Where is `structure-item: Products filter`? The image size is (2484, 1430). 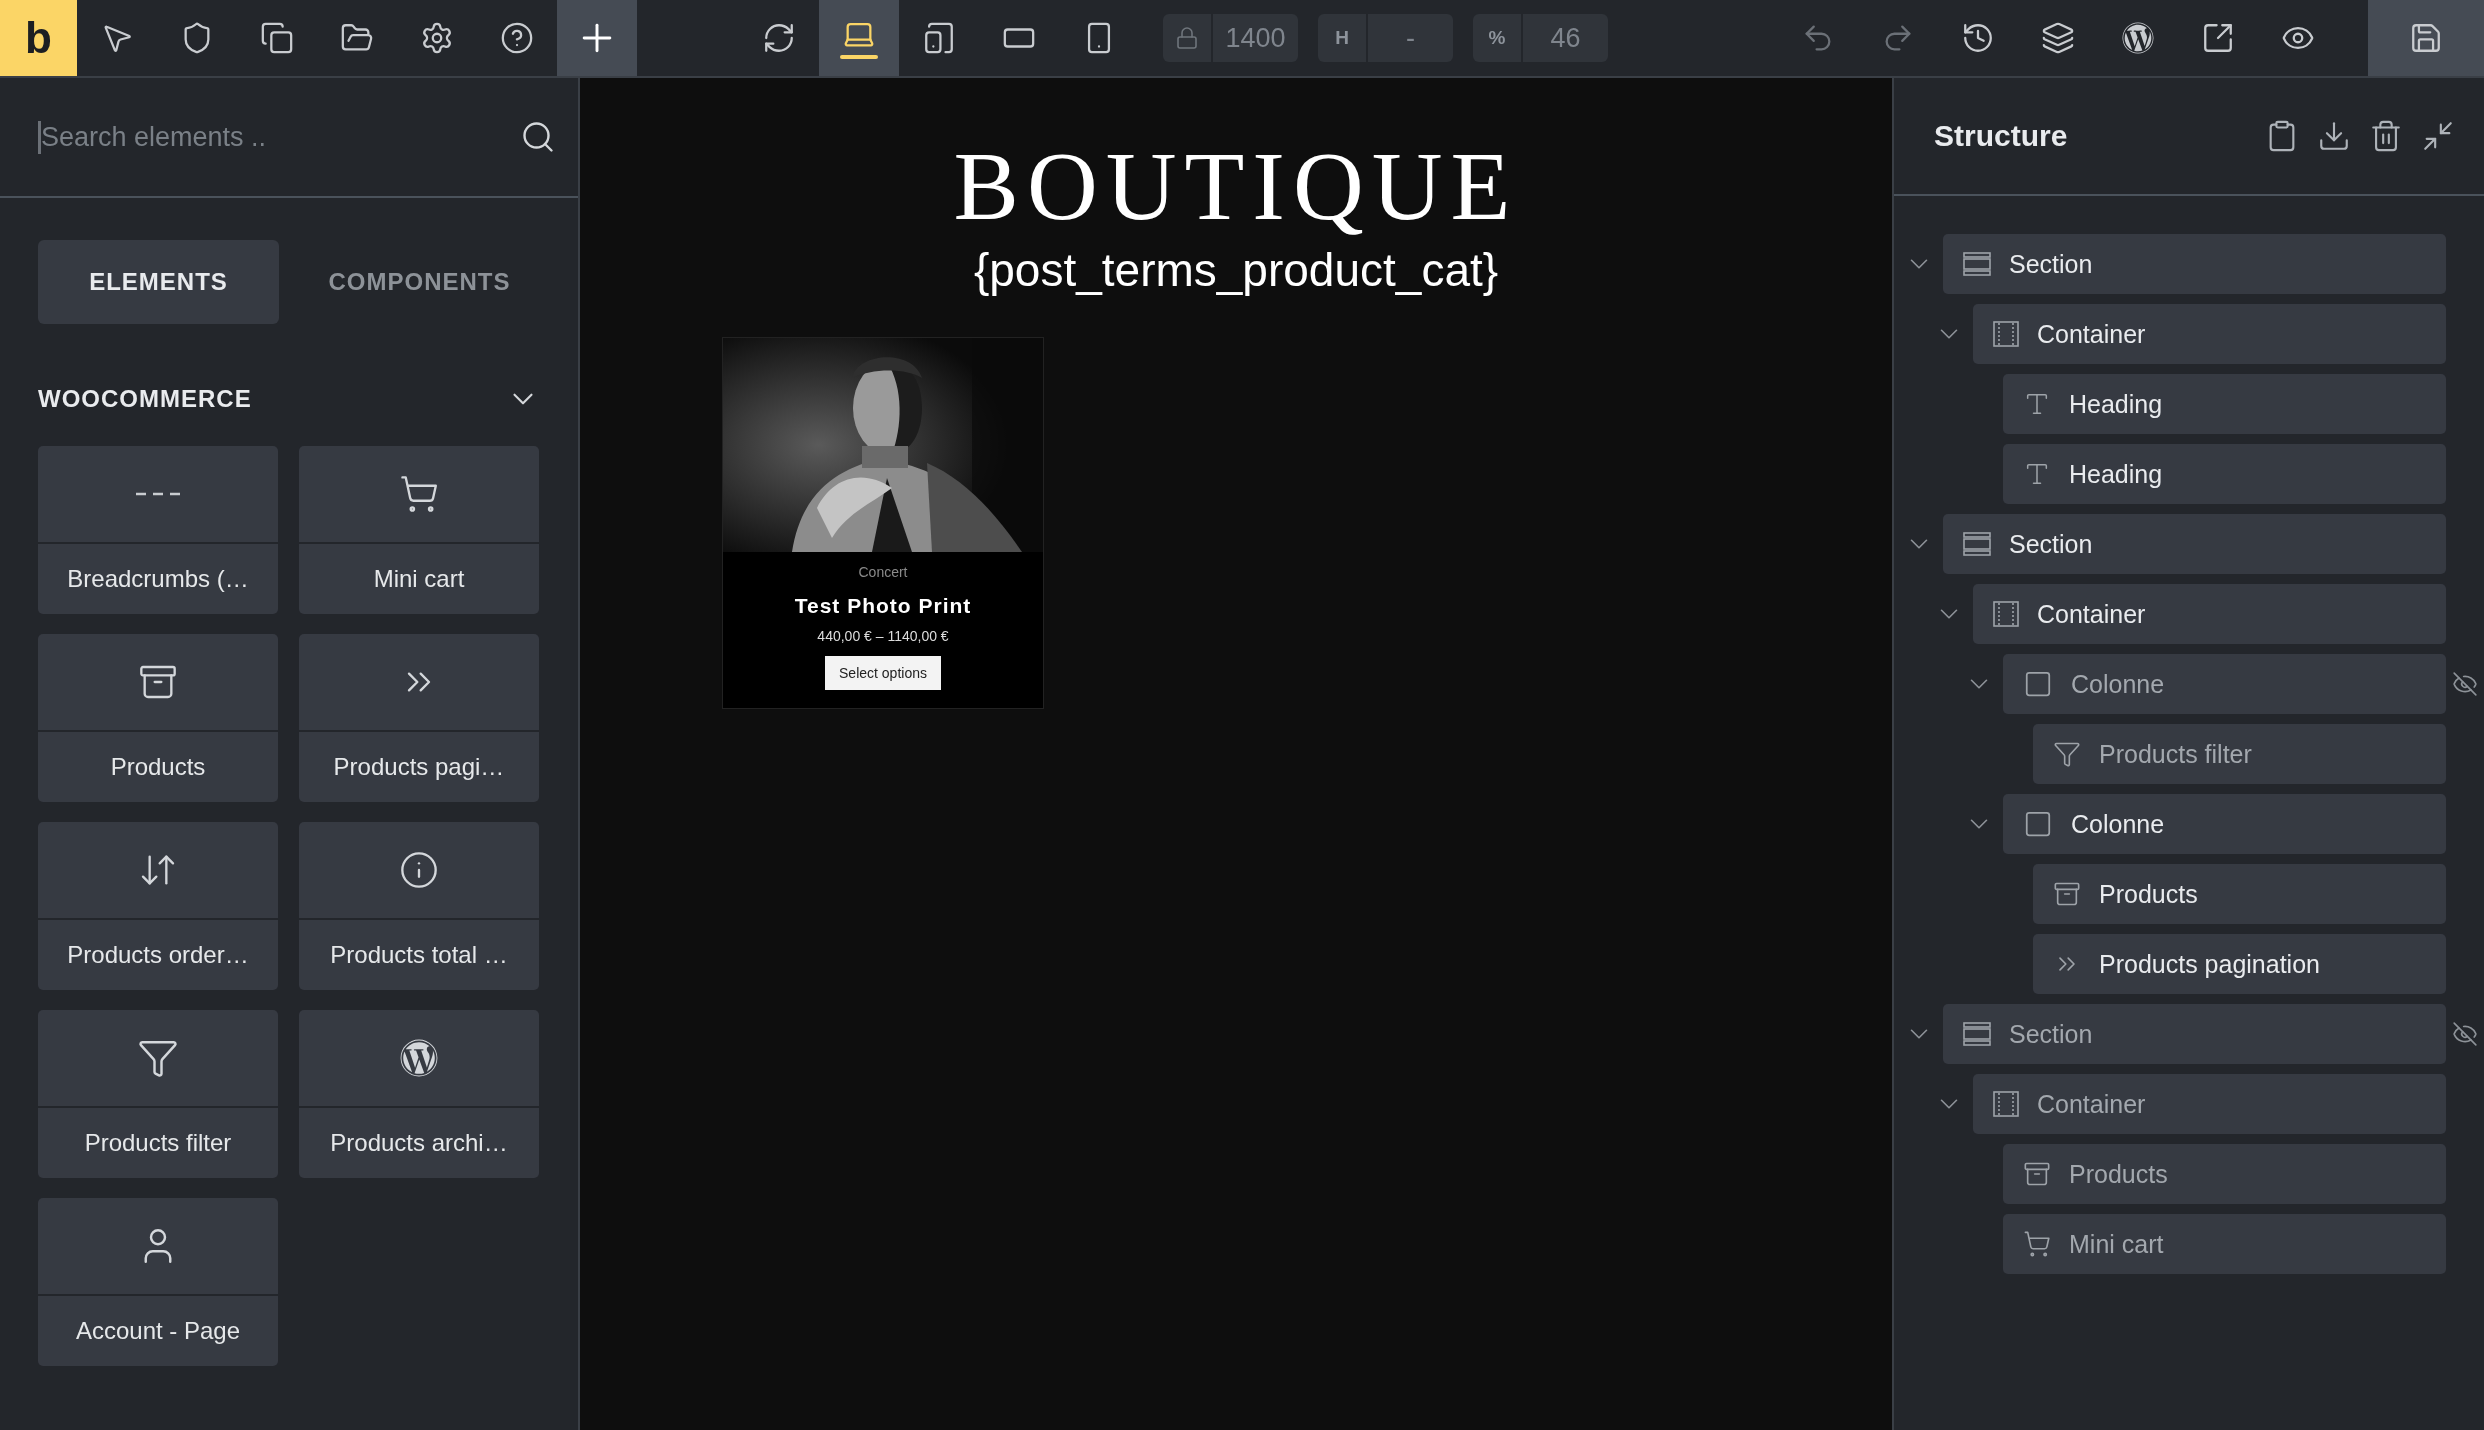 structure-item: Products filter is located at coordinates (2239, 754).